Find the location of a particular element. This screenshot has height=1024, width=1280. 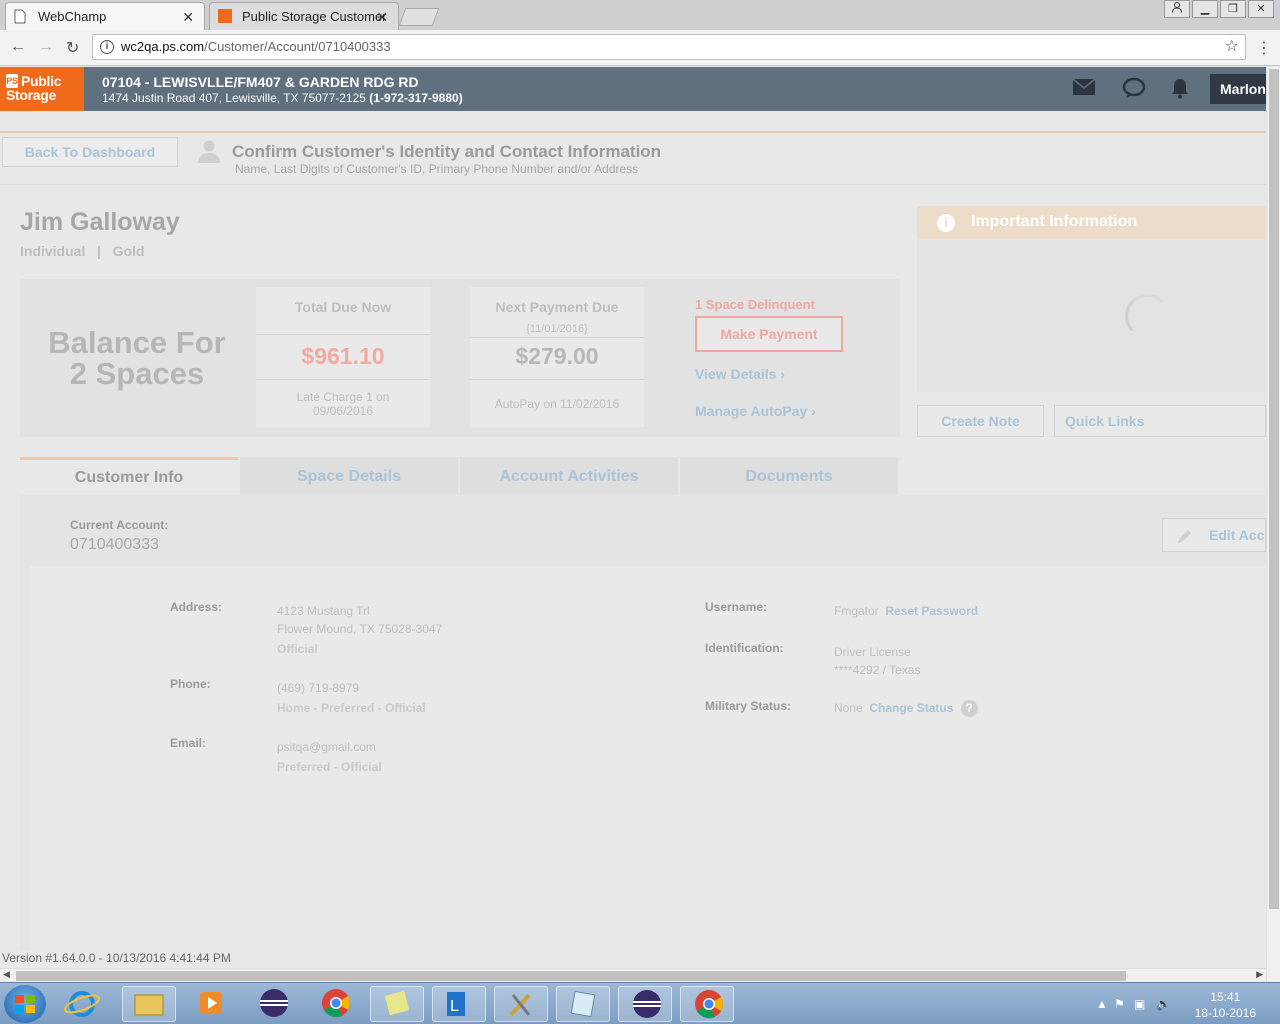

customer-type: Individual is located at coordinates (53, 251).